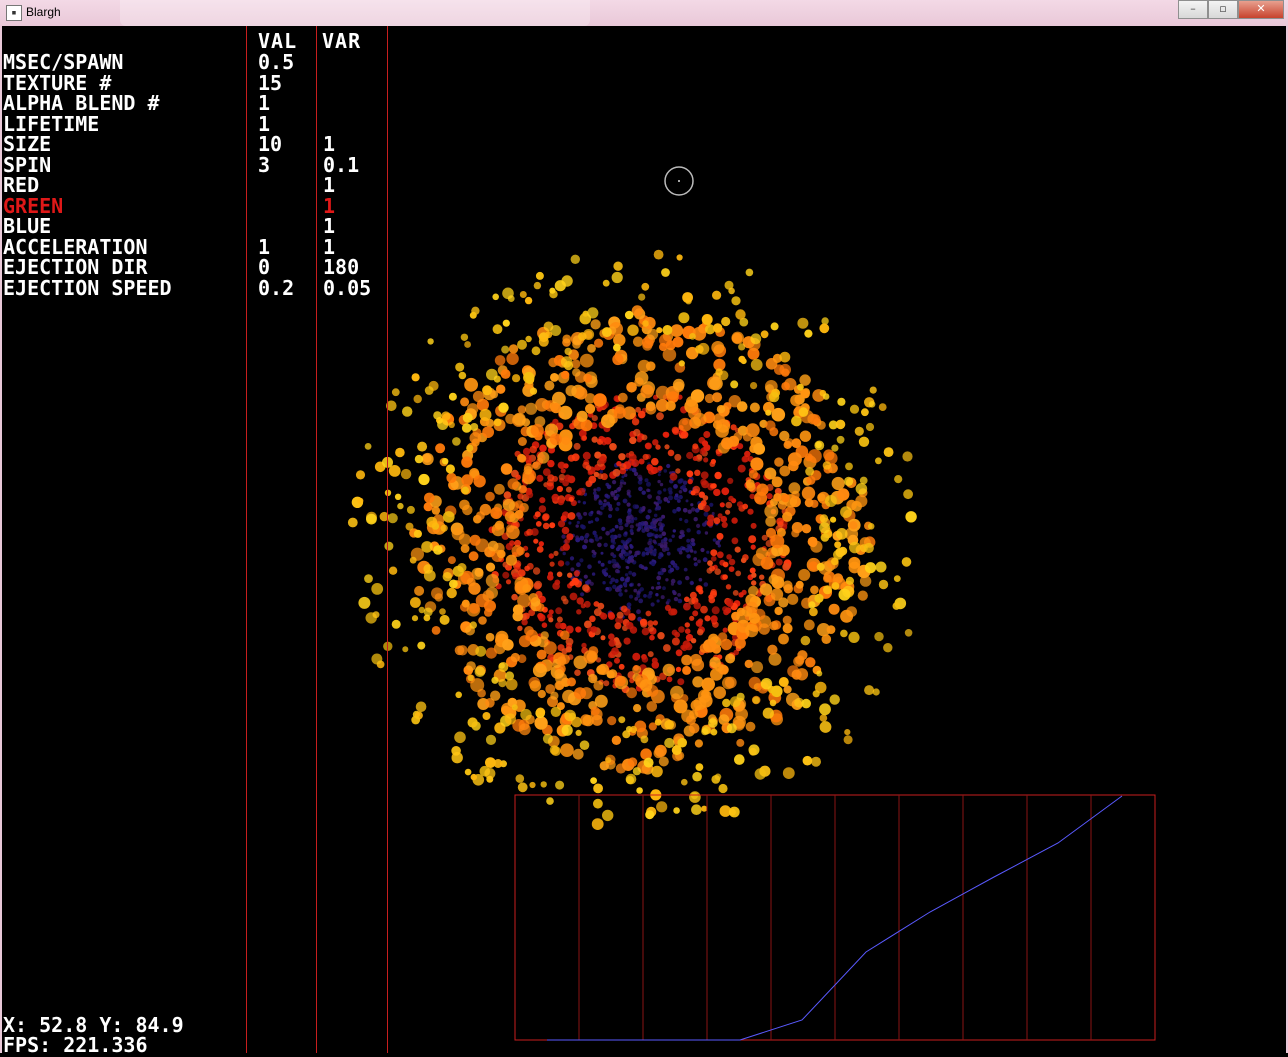  Describe the element at coordinates (264, 165) in the screenshot. I see `param-value: 3` at that location.